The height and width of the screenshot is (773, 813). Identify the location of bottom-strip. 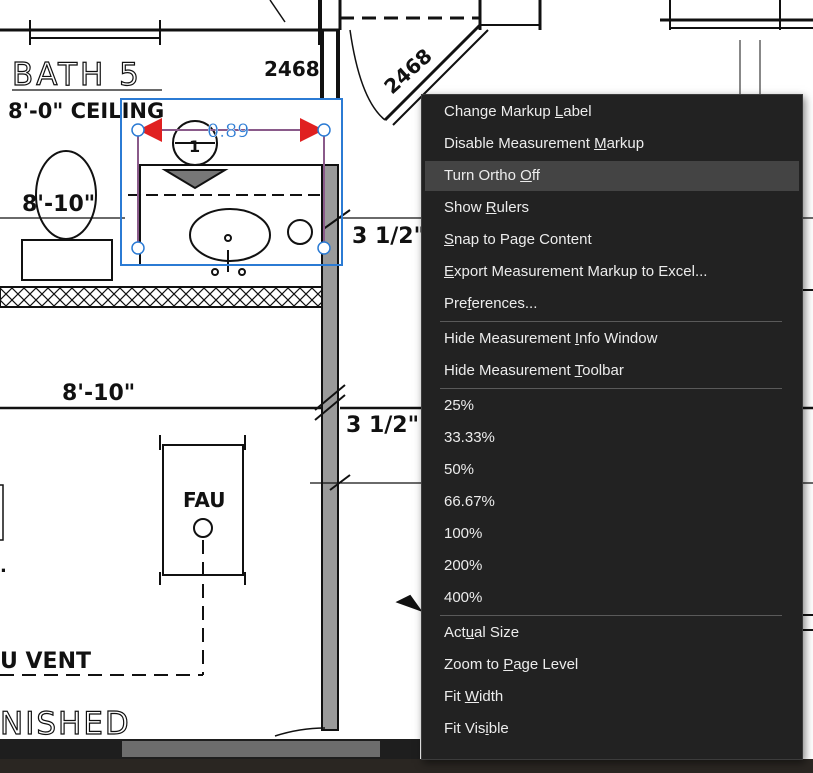
(406, 766).